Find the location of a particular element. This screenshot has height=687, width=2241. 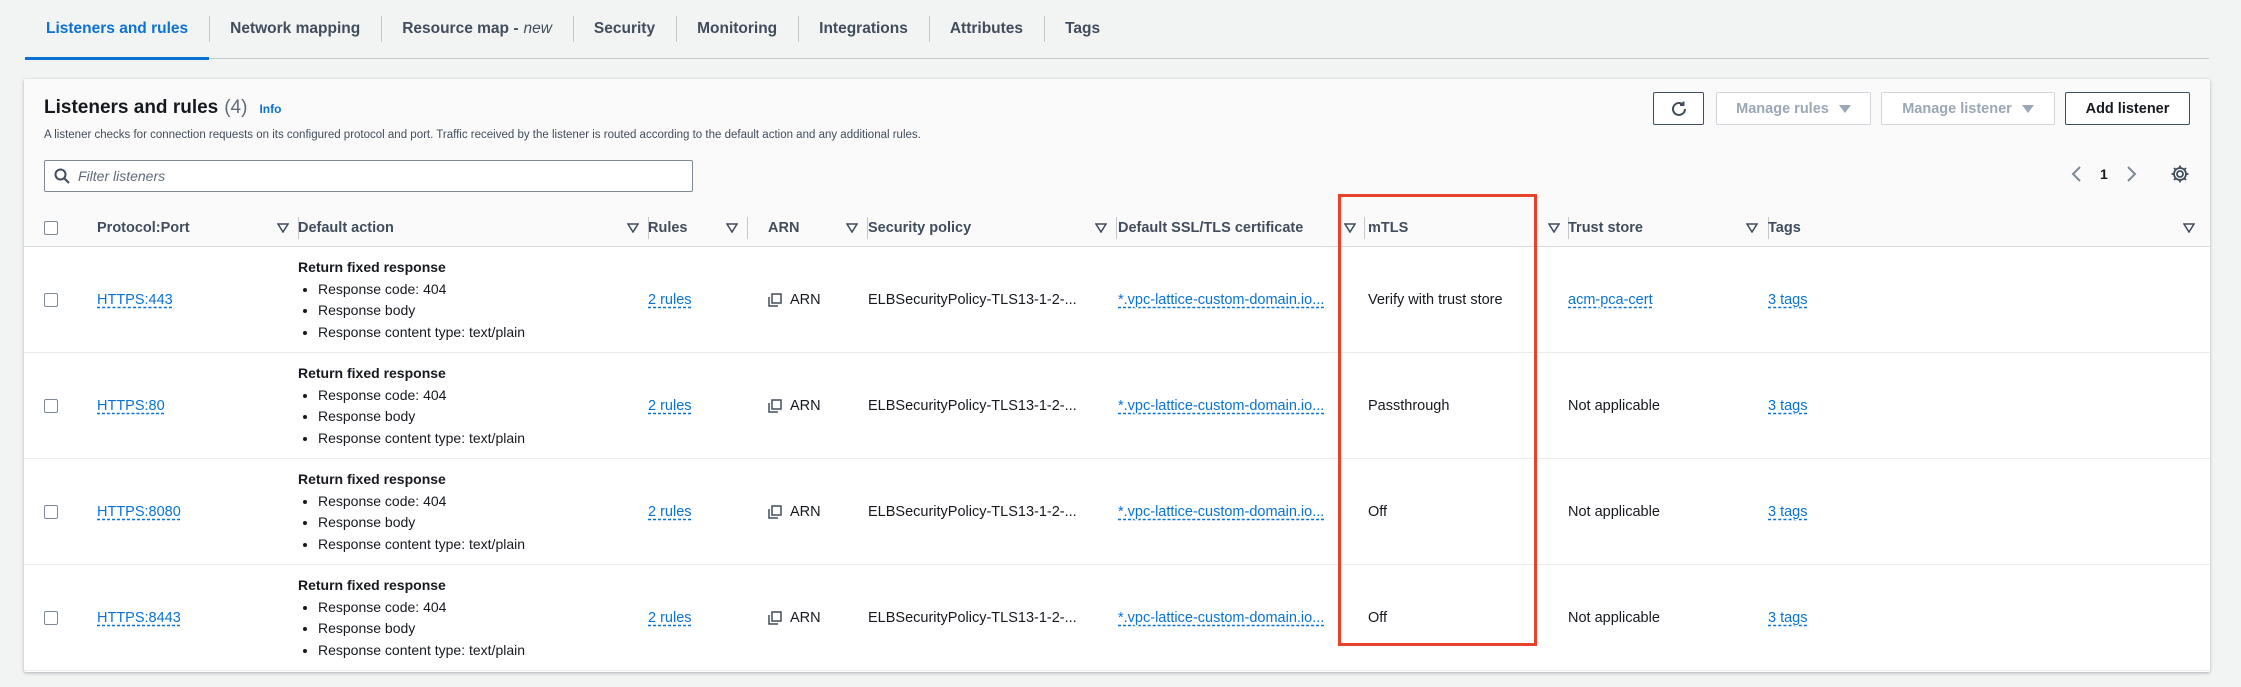

column-mtls: mTLS is located at coordinates (1468, 228).